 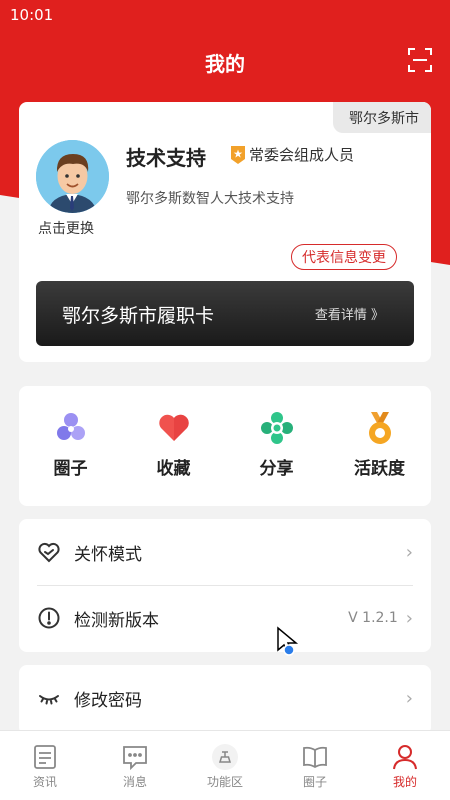 What do you see at coordinates (225, 618) in the screenshot?
I see `menu-item-check-version: 检测新版本 V 1.2.1 ›` at bounding box center [225, 618].